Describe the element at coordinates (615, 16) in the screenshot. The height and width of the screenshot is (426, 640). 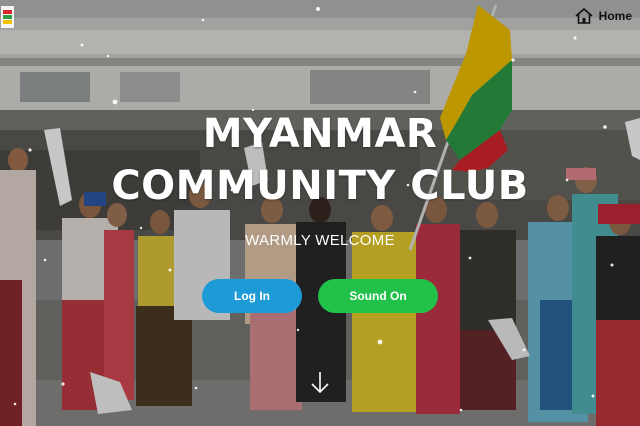
I see `home-nav-label: Home` at that location.